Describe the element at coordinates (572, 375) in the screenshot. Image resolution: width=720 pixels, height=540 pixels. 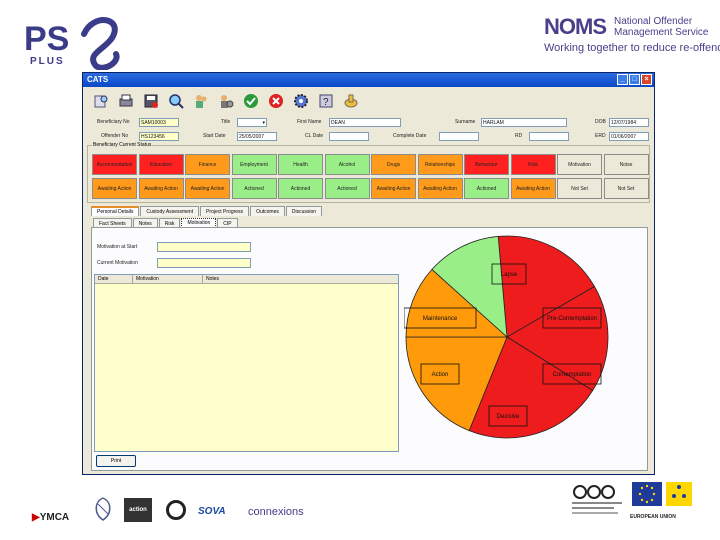
I see `cycle-label: Contemplation` at that location.